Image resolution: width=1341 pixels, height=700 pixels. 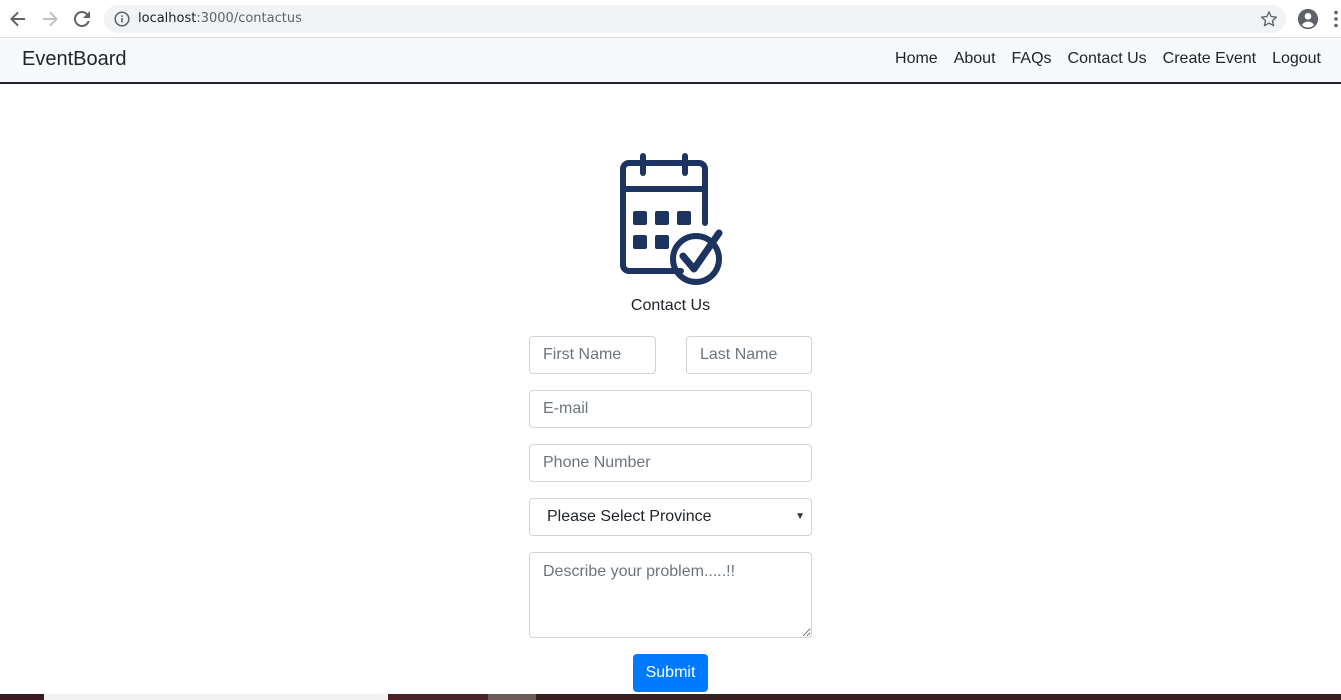 I want to click on phone-input, so click(x=670, y=463).